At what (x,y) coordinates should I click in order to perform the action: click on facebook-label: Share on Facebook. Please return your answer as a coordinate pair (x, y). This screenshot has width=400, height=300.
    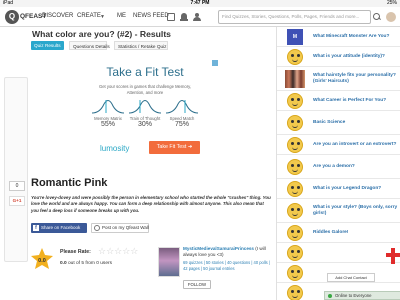
    Looking at the image, I should click on (61, 227).